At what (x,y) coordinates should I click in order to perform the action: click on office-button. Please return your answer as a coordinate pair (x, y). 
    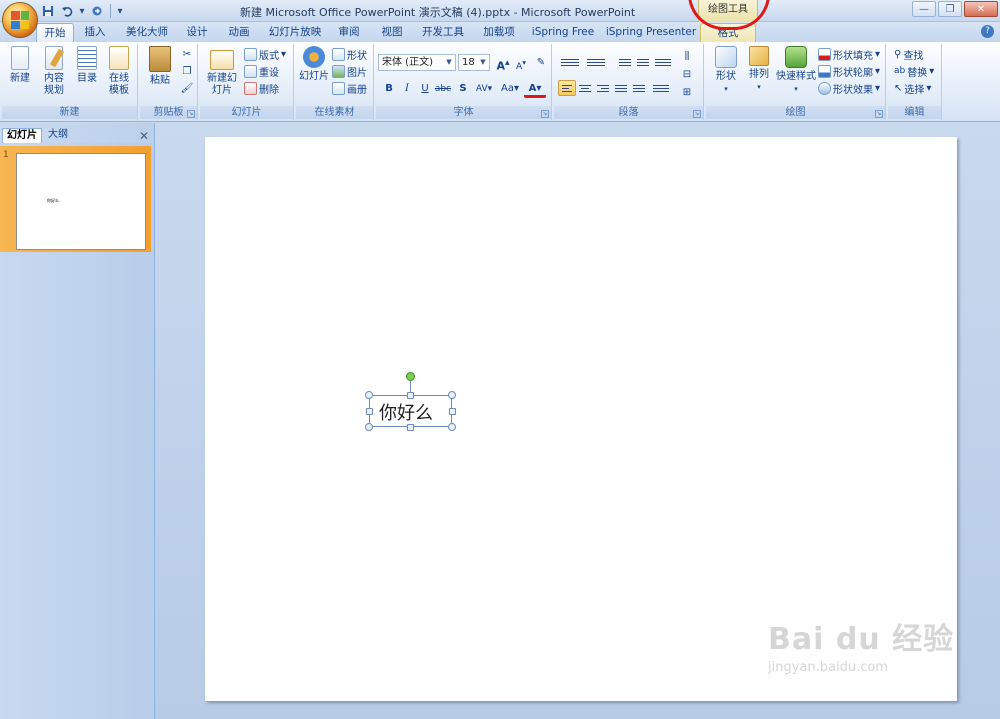
    Looking at the image, I should click on (20, 20).